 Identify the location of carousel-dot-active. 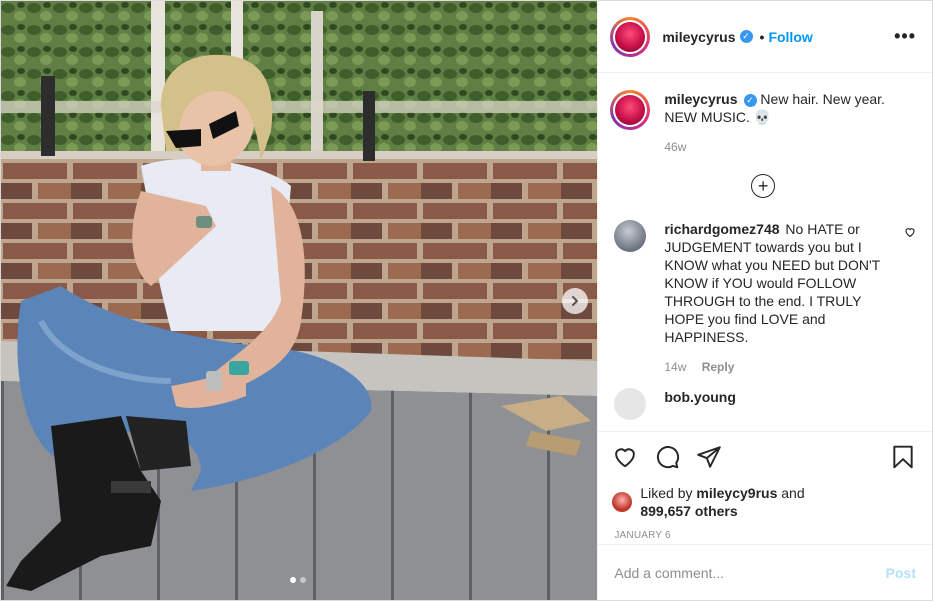
(293, 580).